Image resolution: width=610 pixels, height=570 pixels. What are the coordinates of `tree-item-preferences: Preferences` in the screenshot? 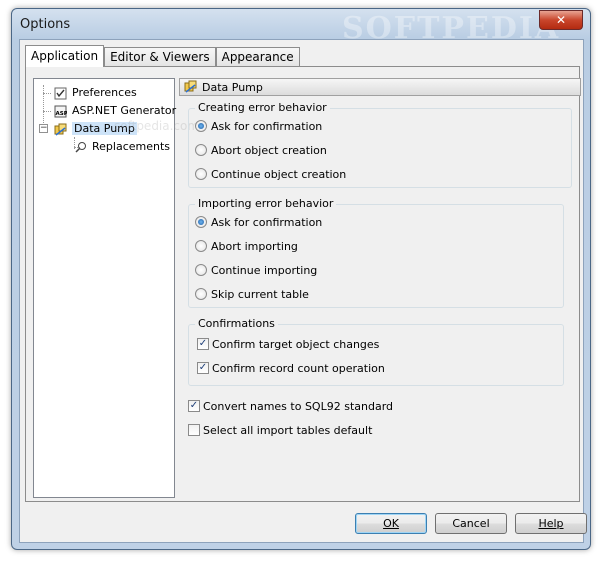 It's located at (95, 93).